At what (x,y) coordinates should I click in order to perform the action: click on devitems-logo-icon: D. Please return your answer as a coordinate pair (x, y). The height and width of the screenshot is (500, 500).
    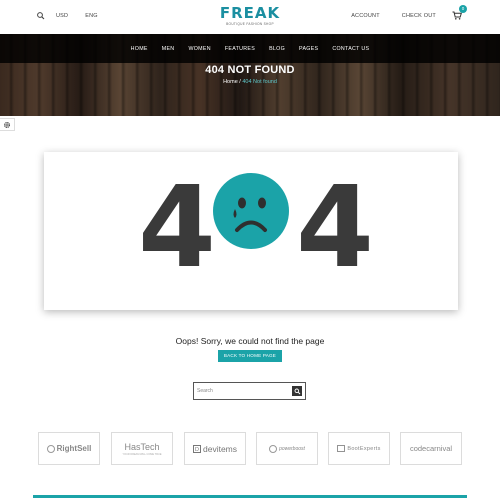
    Looking at the image, I should click on (196, 448).